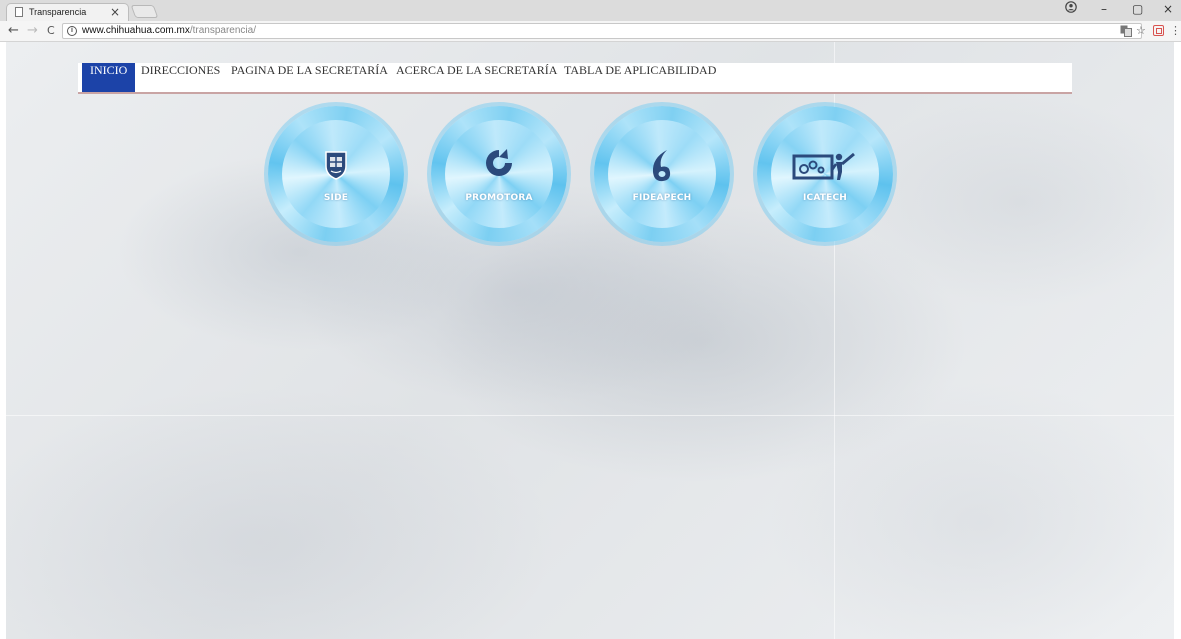 The width and height of the screenshot is (1181, 639). What do you see at coordinates (72, 31) in the screenshot?
I see `info-icon: i` at bounding box center [72, 31].